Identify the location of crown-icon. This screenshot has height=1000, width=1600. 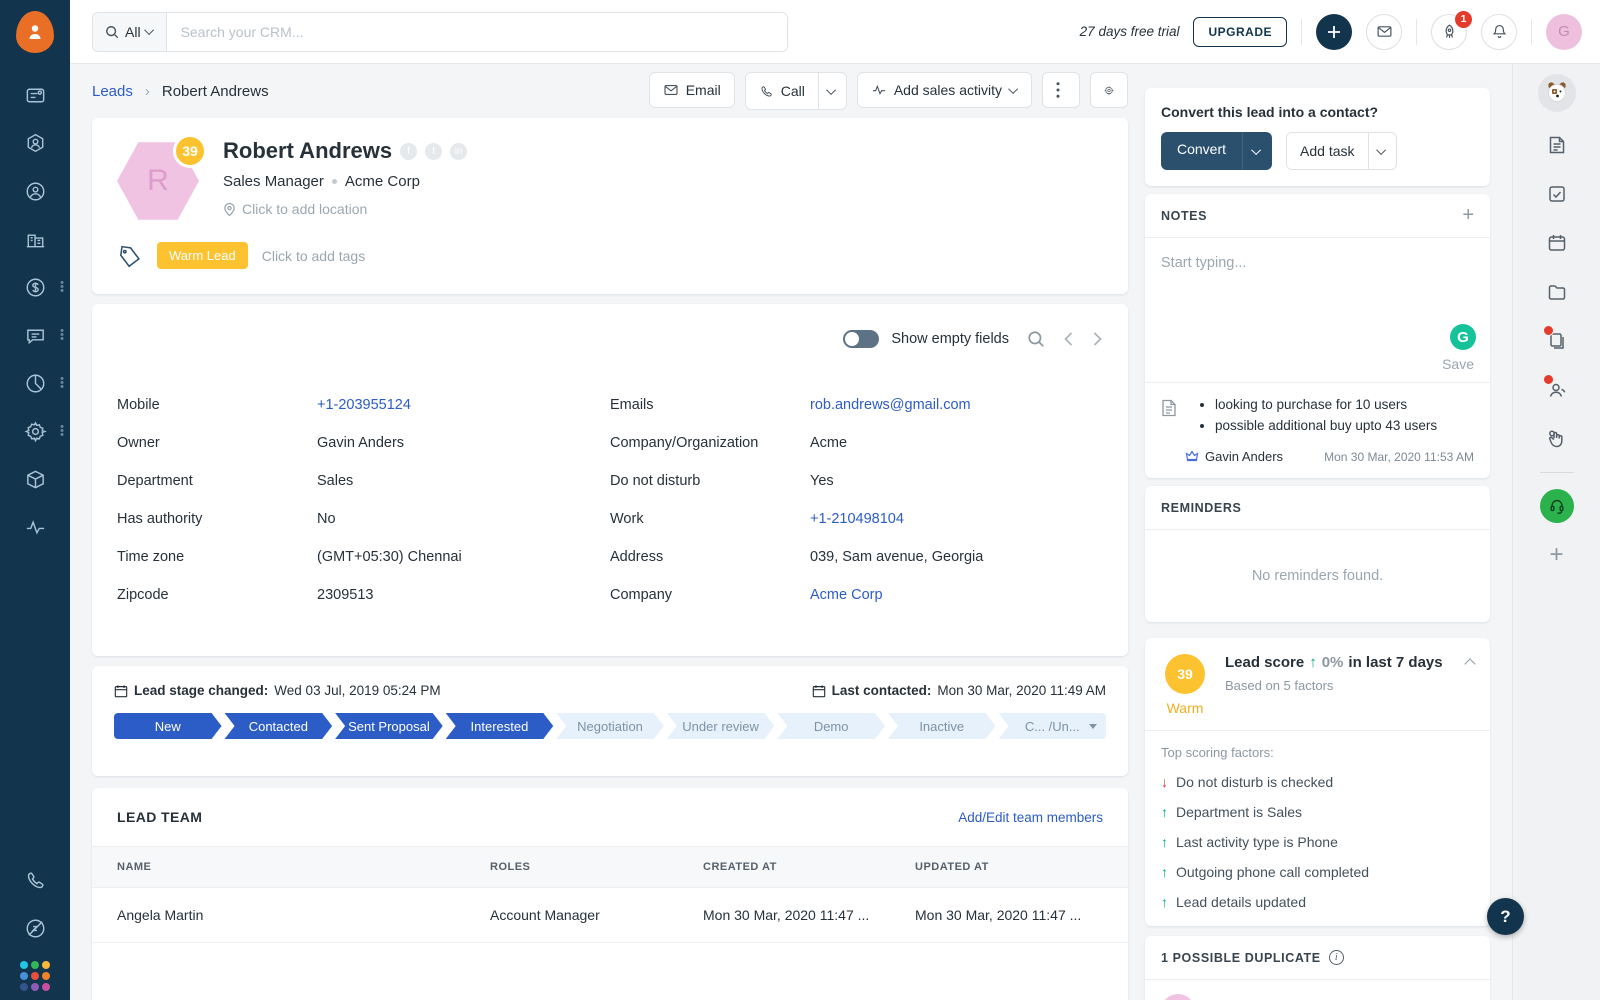
(1192, 456).